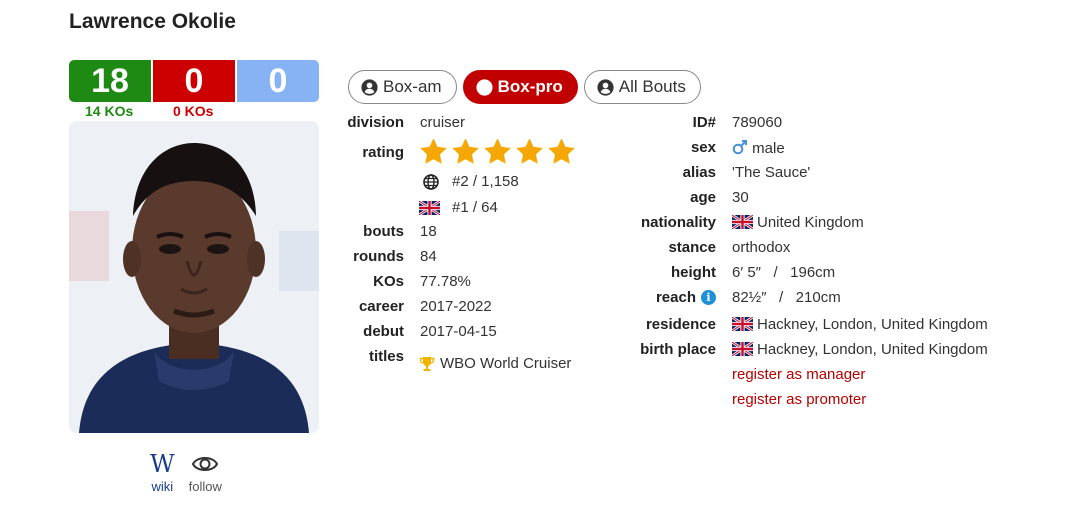 The image size is (1084, 505). I want to click on world-rank: #2 / 1,158, so click(485, 181).